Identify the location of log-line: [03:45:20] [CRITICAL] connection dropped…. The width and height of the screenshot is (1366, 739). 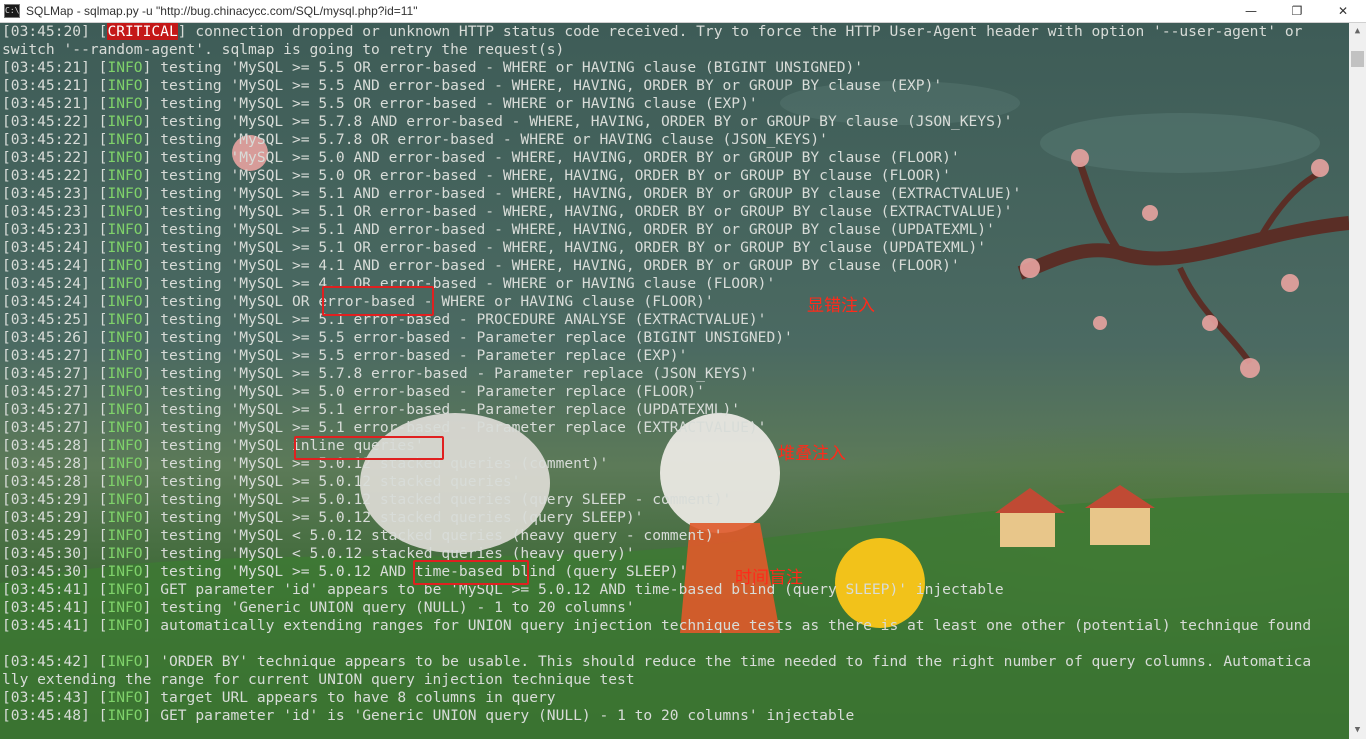
(652, 31).